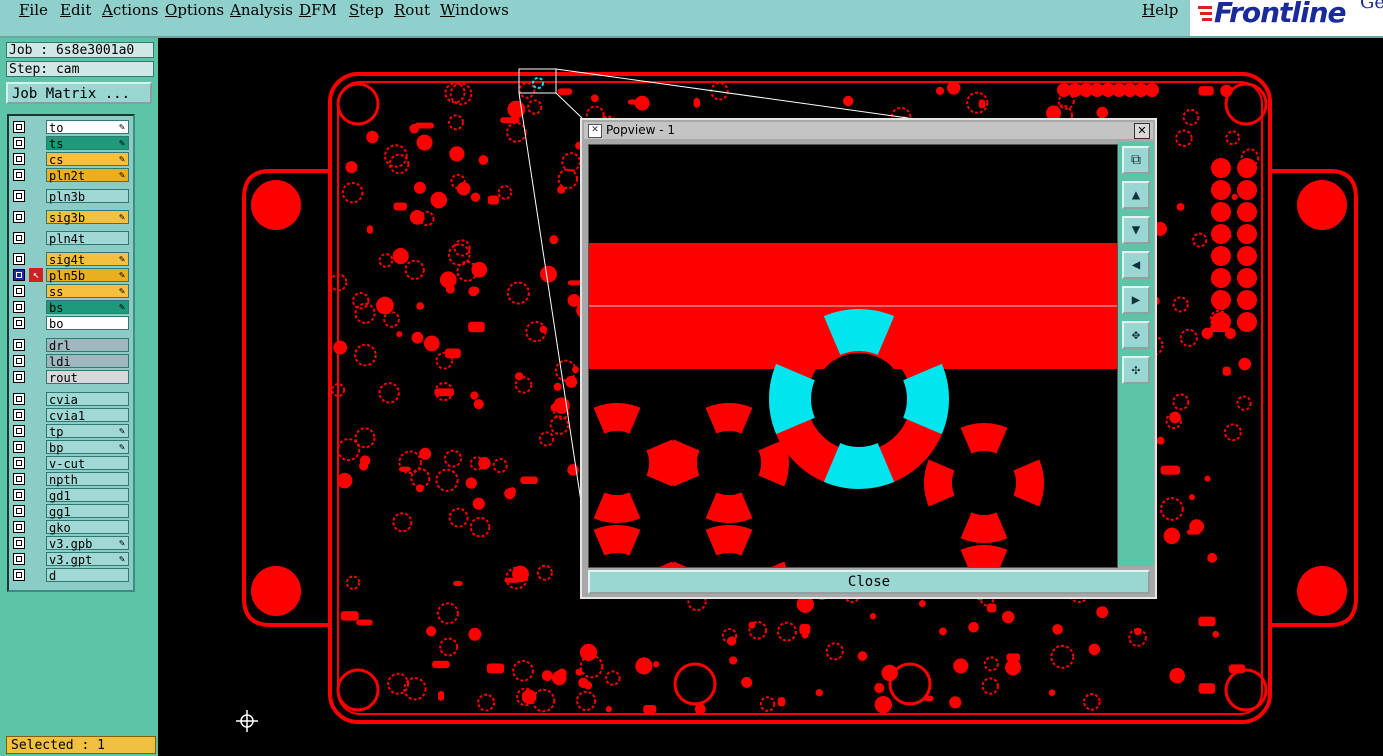 The image size is (1383, 756). I want to click on zoom-out-icon: ✣, so click(1136, 370).